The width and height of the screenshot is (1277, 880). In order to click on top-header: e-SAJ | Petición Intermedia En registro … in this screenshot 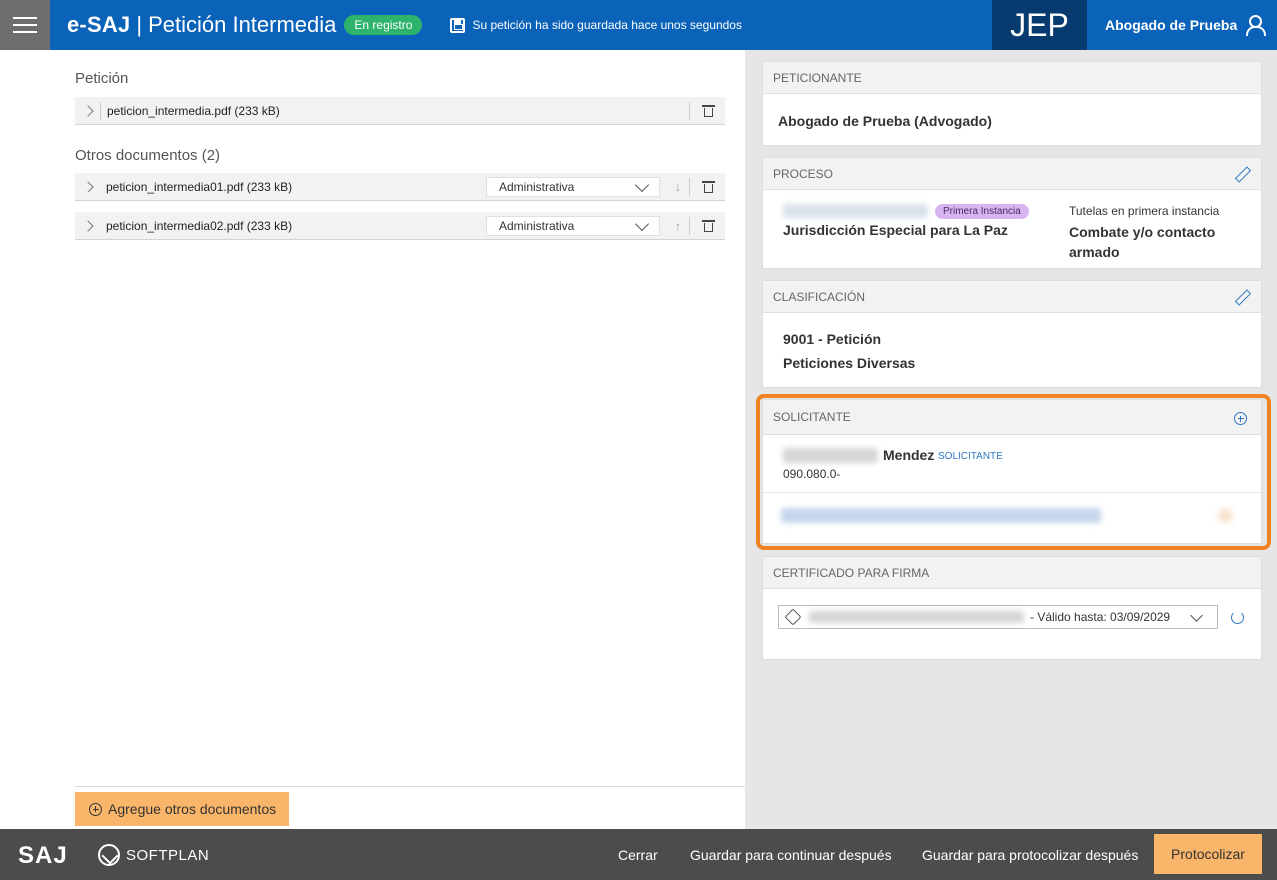, I will do `click(638, 25)`.